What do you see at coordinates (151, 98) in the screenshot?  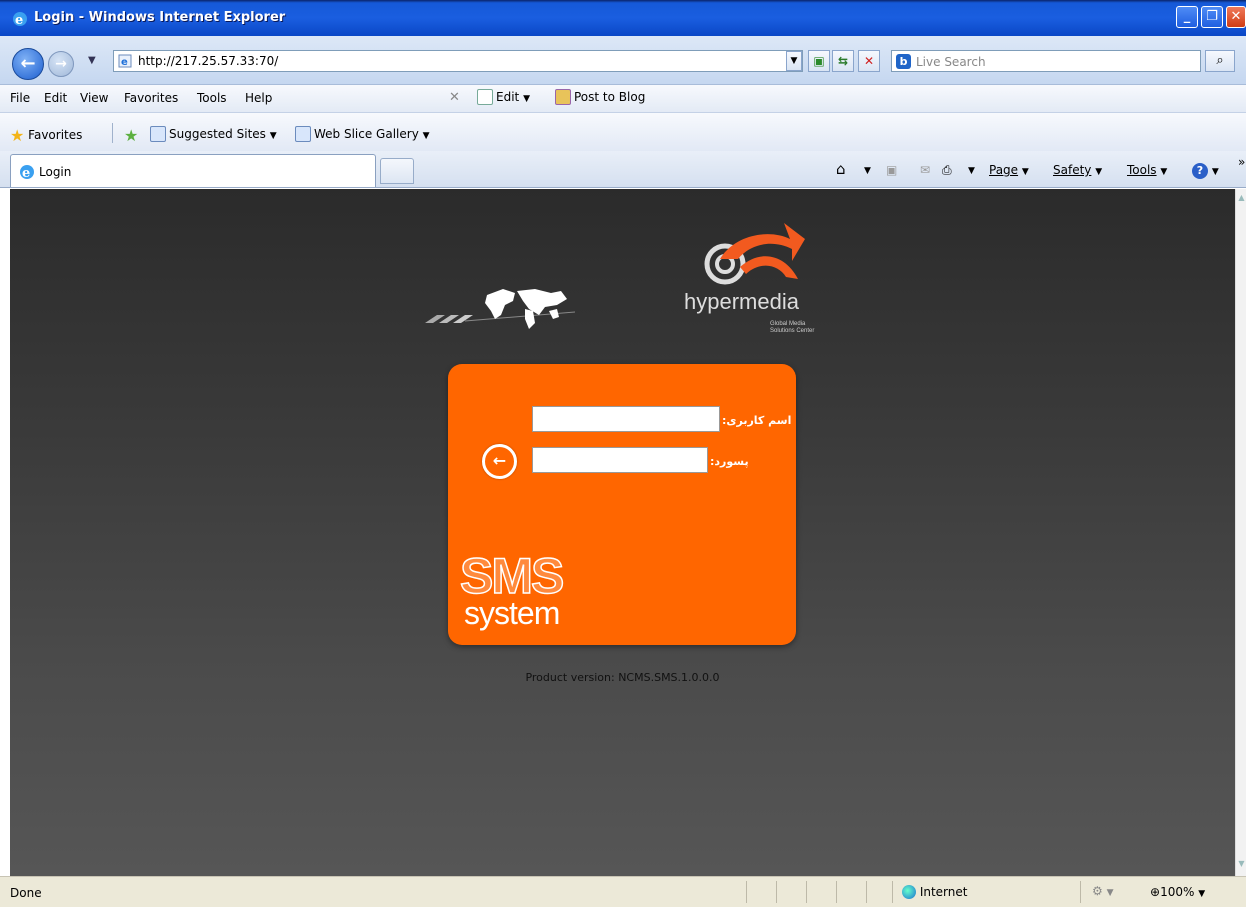 I see `menu-favorites: Favorites` at bounding box center [151, 98].